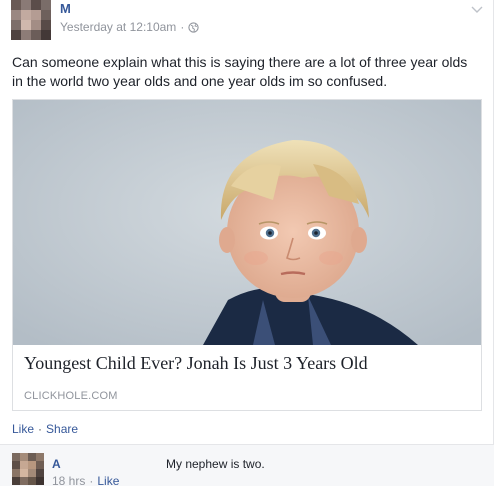 The image size is (494, 486). Describe the element at coordinates (23, 429) in the screenshot. I see `like-button: Like` at that location.